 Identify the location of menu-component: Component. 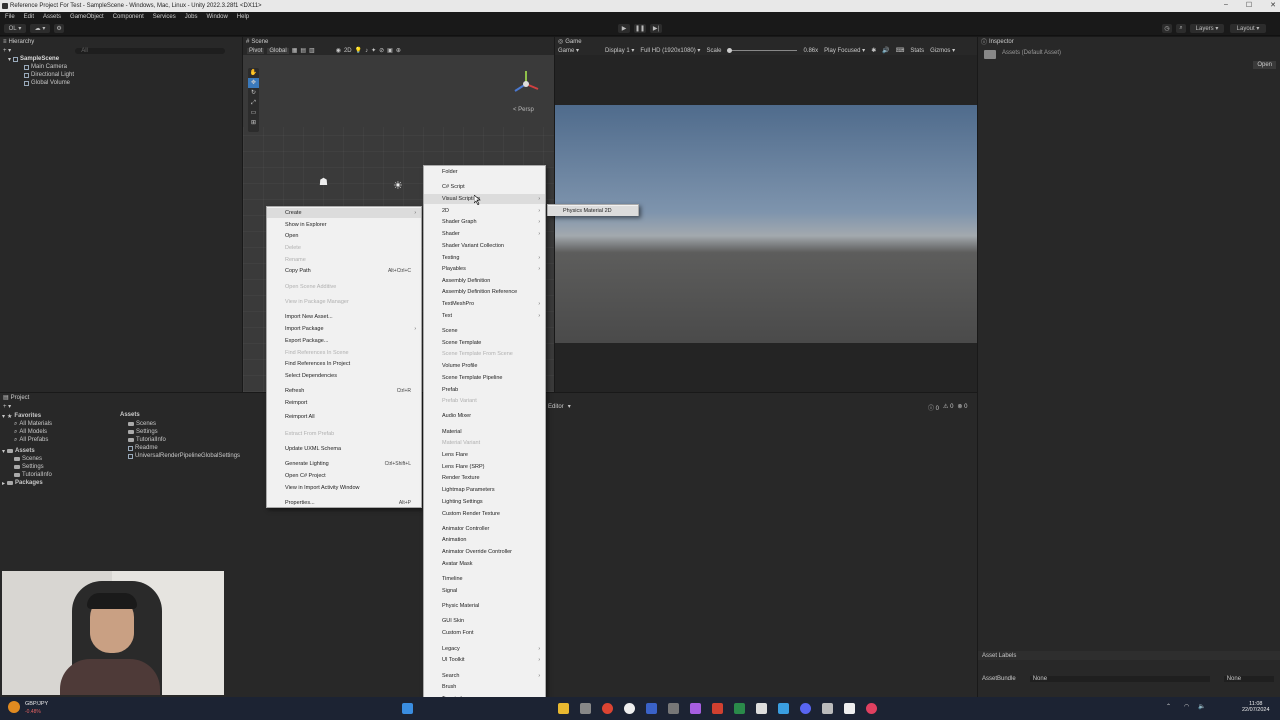
(128, 17).